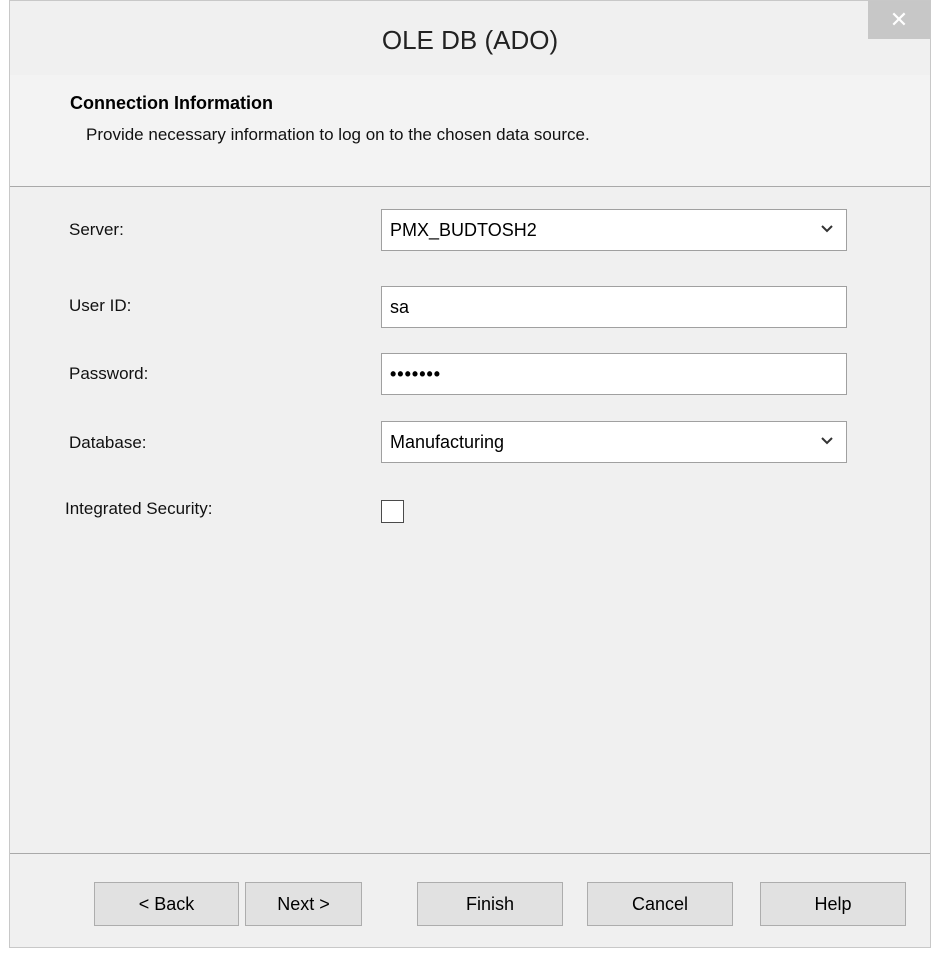 The image size is (933, 955). I want to click on next-button: Next >, so click(303, 904).